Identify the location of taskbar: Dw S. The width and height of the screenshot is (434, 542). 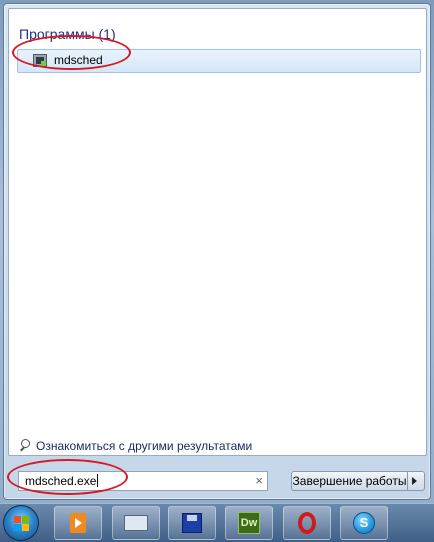
(217, 522).